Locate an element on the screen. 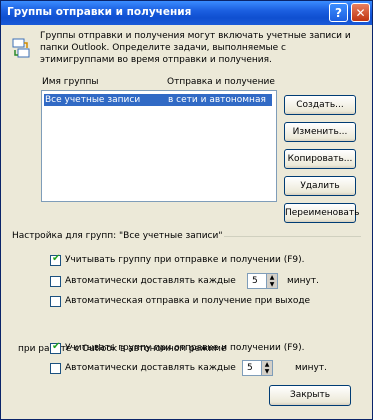 Image resolution: width=373 pixels, height=420 pixels. column-header-name: Имя группы is located at coordinates (70, 82).